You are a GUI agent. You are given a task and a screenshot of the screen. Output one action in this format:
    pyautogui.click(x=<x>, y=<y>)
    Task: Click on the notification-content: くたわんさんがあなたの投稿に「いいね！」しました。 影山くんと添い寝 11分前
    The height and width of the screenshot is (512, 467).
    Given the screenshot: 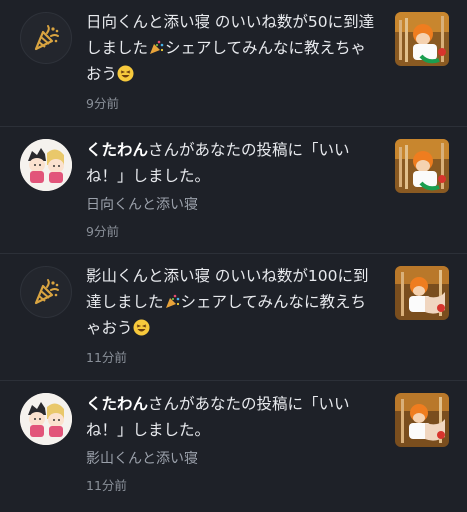 What is the action you would take?
    pyautogui.click(x=231, y=443)
    